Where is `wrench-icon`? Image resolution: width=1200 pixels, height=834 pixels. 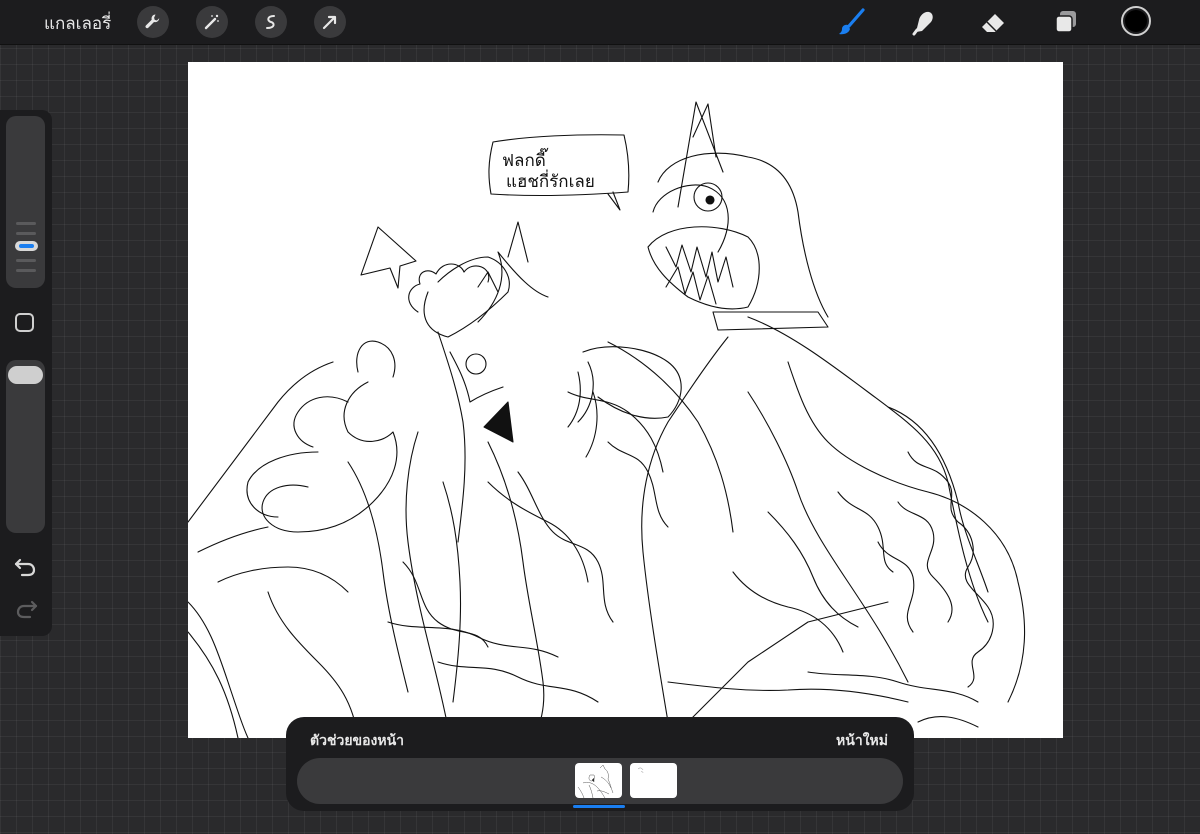
wrench-icon is located at coordinates (152, 21).